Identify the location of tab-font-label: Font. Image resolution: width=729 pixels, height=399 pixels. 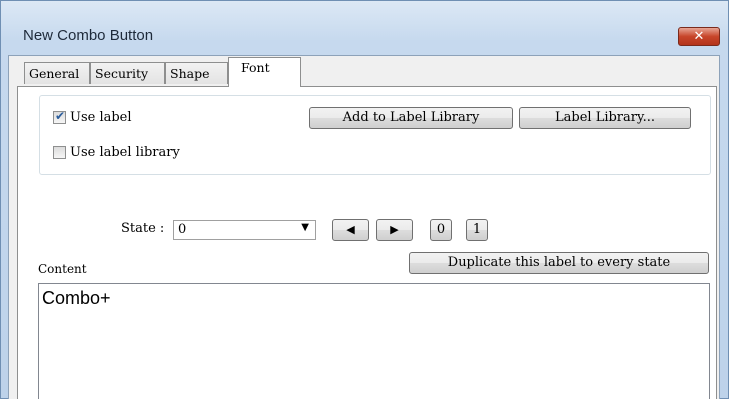
(255, 67).